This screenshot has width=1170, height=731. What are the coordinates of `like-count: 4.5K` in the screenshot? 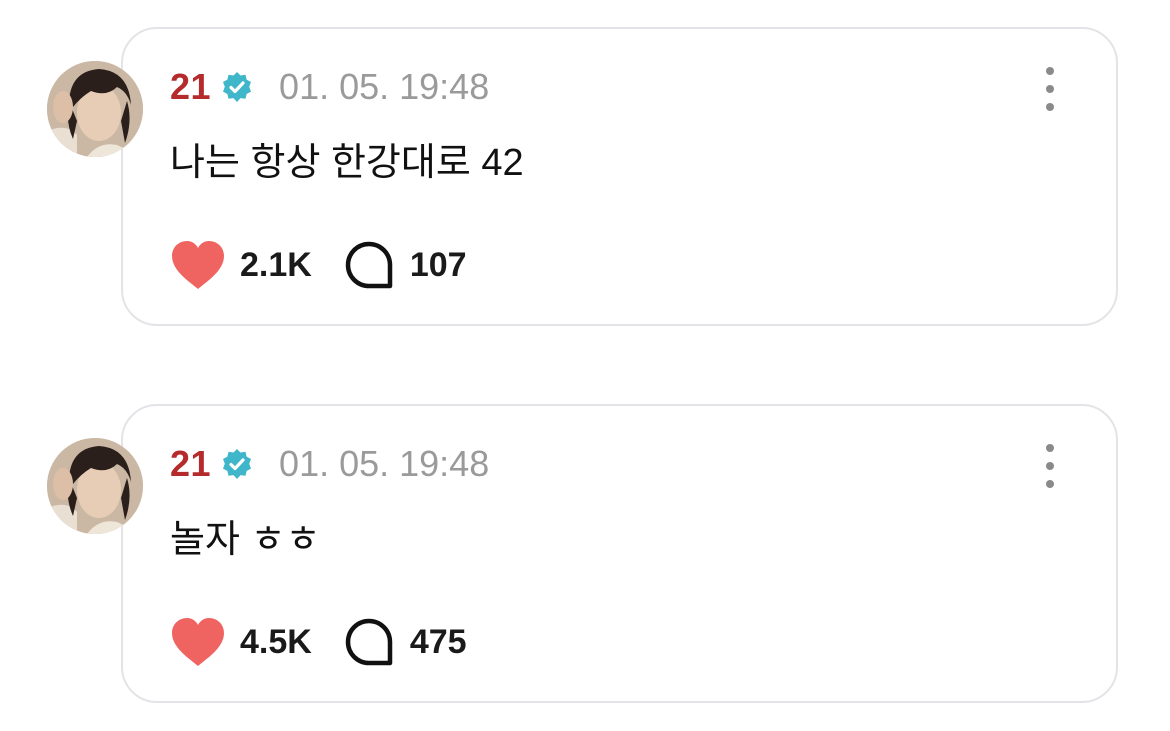 It's located at (276, 641).